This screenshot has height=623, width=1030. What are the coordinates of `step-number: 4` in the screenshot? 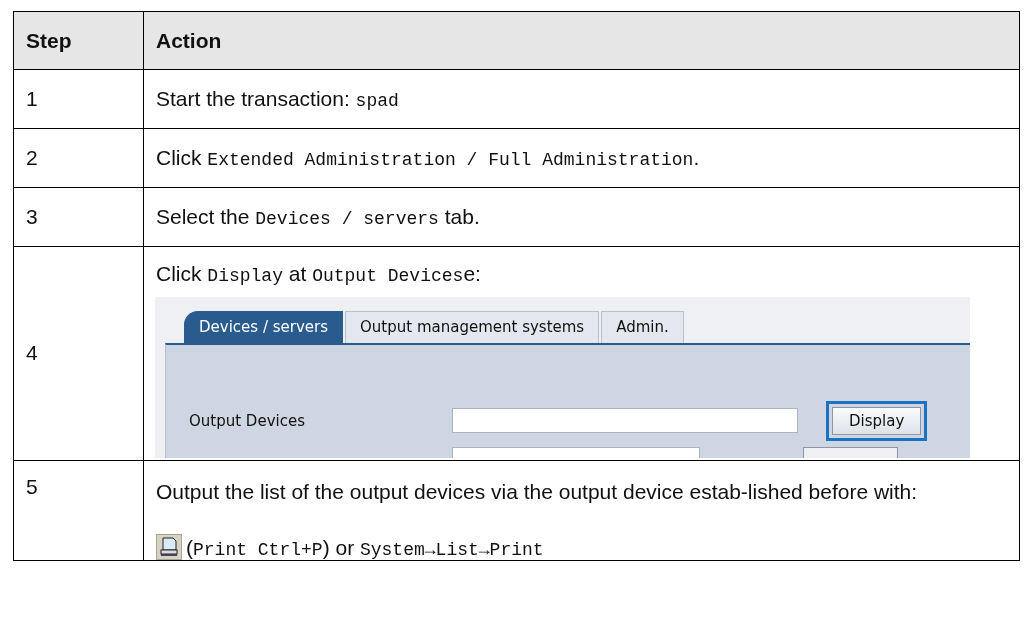 It's located at (78, 353).